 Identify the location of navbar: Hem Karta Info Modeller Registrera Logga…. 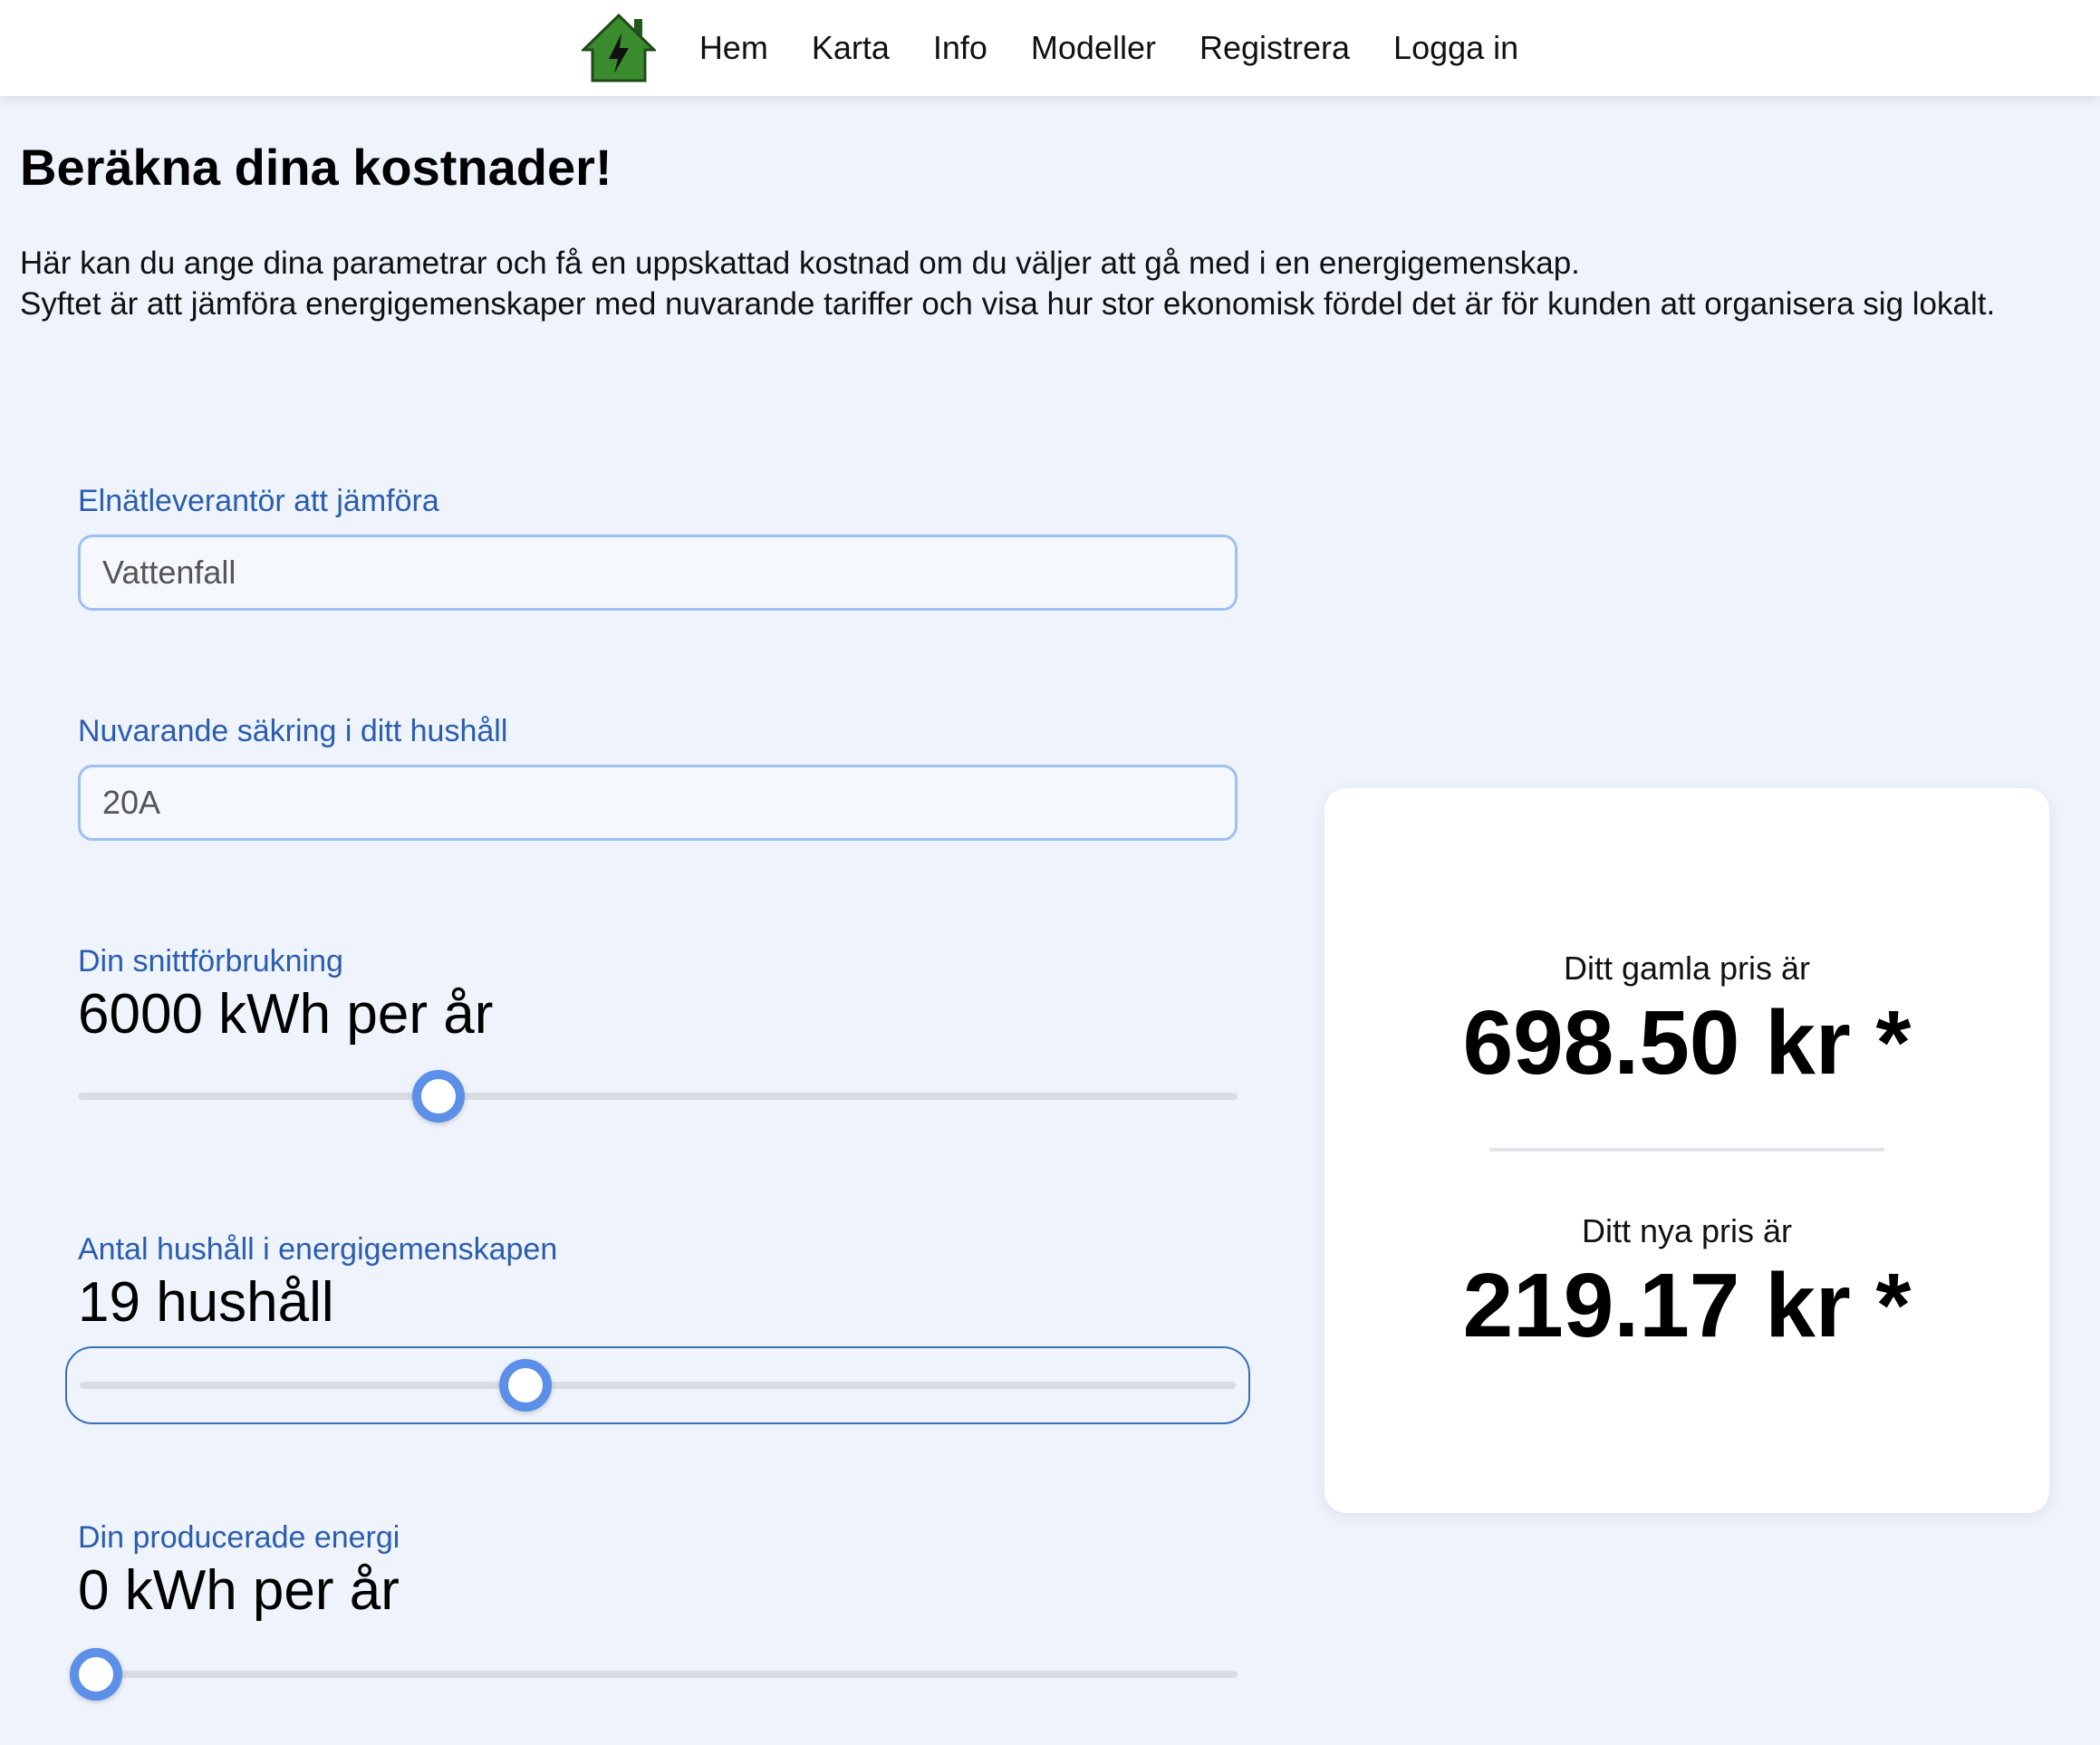
(1050, 48).